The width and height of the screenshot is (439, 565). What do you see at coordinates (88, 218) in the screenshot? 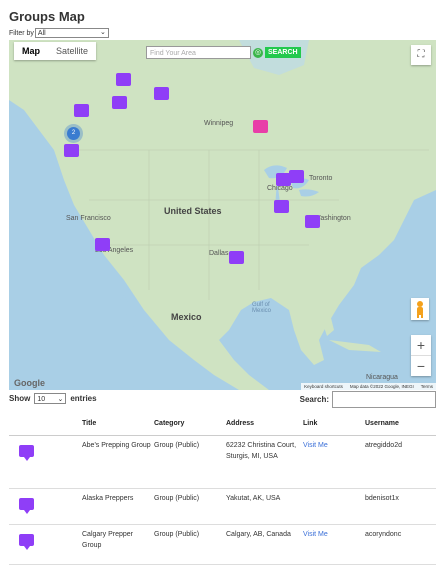
I see `map-label-san-francisco: San Francisco` at bounding box center [88, 218].